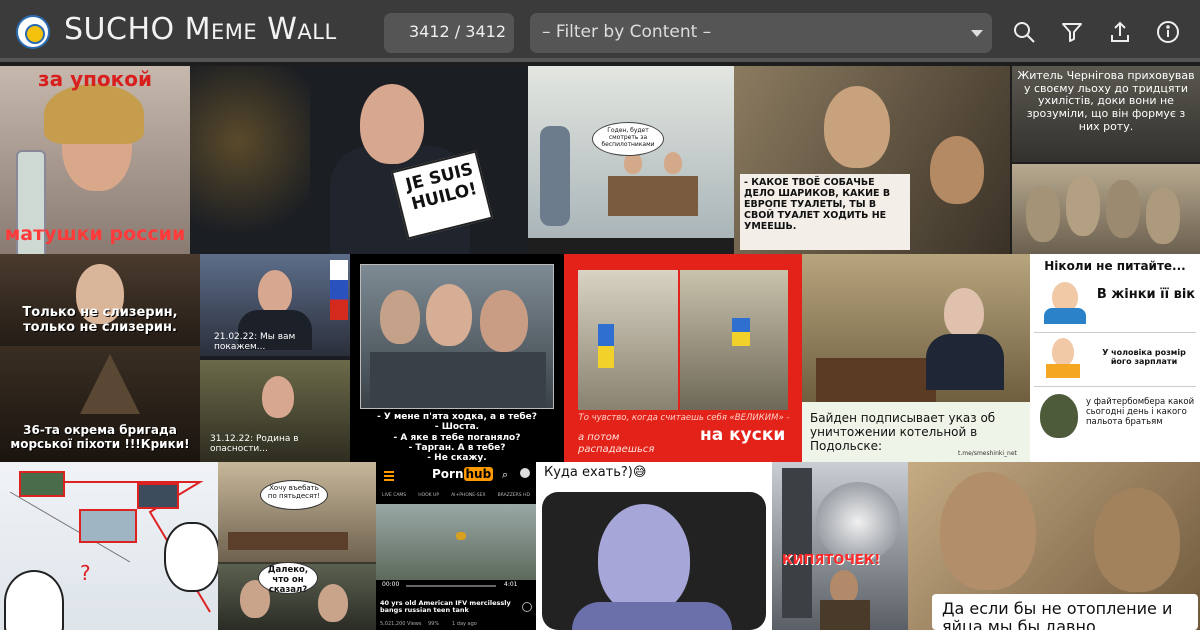  What do you see at coordinates (1106, 209) in the screenshot?
I see `meme-tile-owls` at bounding box center [1106, 209].